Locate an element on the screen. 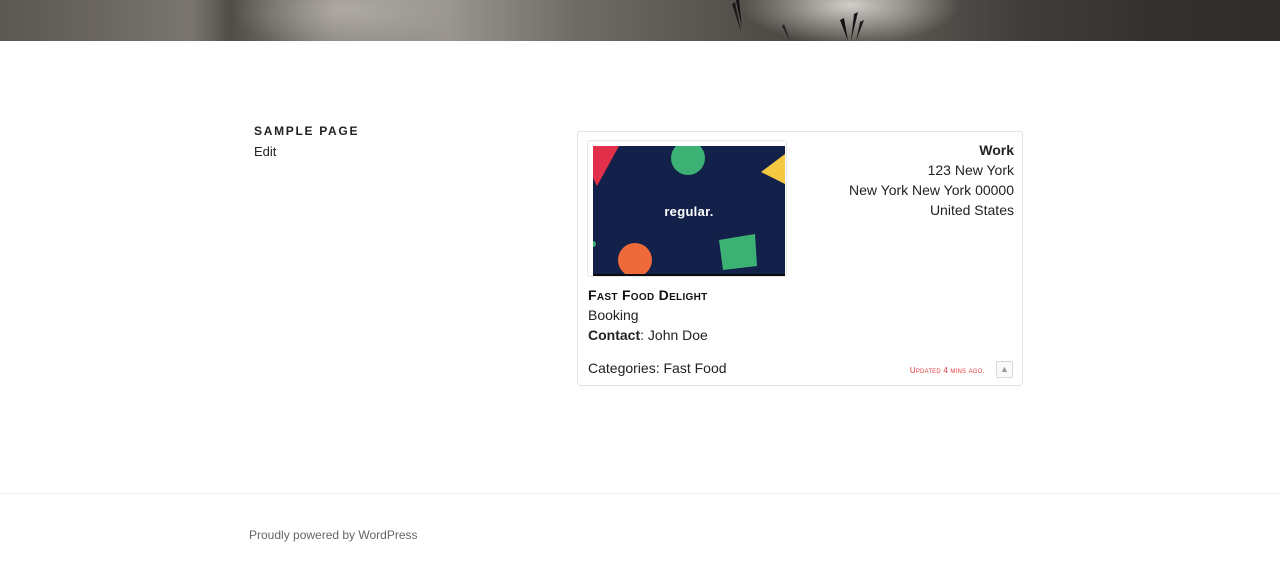  business-categories: Categories: Fast Food is located at coordinates (657, 368).